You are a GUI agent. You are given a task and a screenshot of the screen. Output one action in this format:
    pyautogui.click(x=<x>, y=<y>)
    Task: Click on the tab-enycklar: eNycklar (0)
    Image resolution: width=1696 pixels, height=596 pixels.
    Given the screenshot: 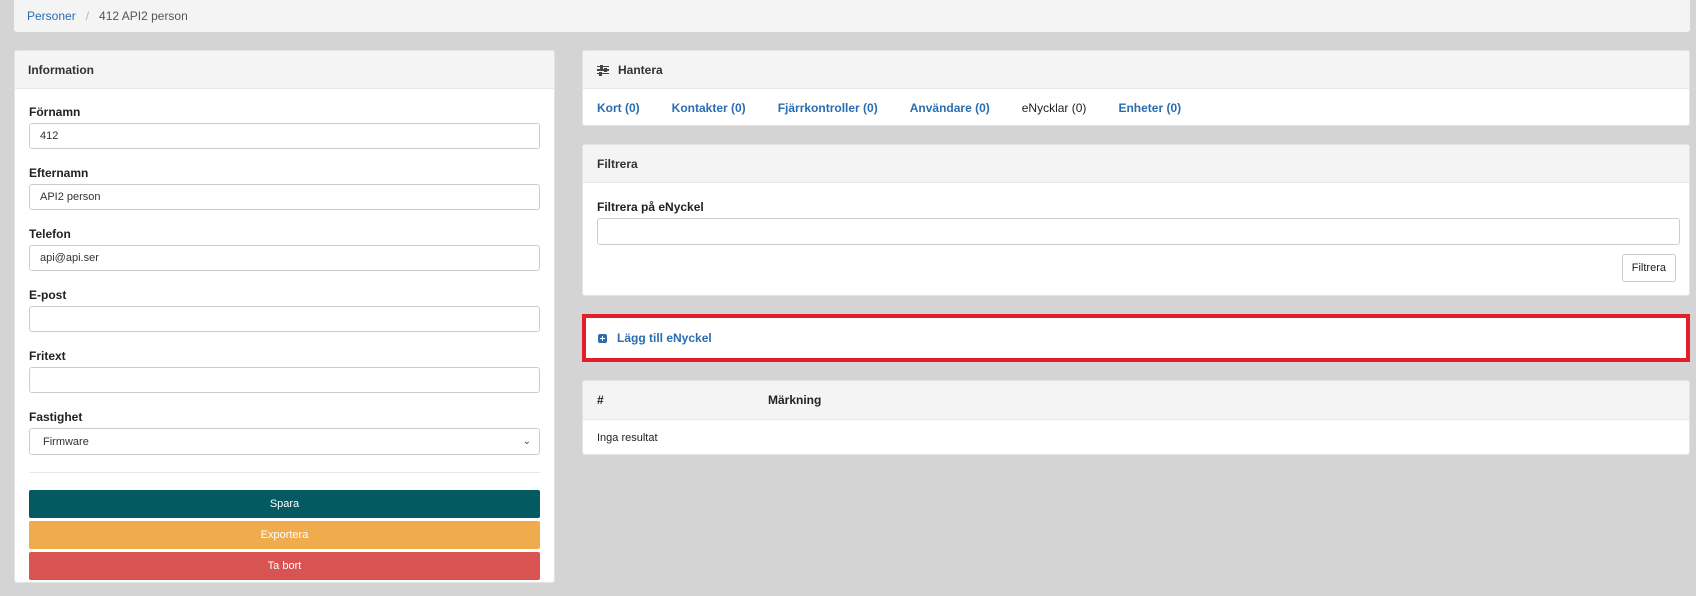 What is the action you would take?
    pyautogui.click(x=1054, y=108)
    